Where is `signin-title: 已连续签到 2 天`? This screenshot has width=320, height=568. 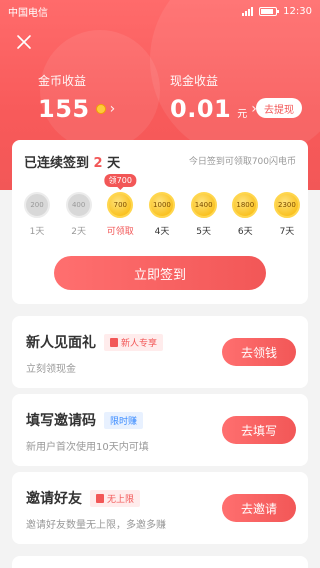 signin-title: 已连续签到 2 天 is located at coordinates (72, 161).